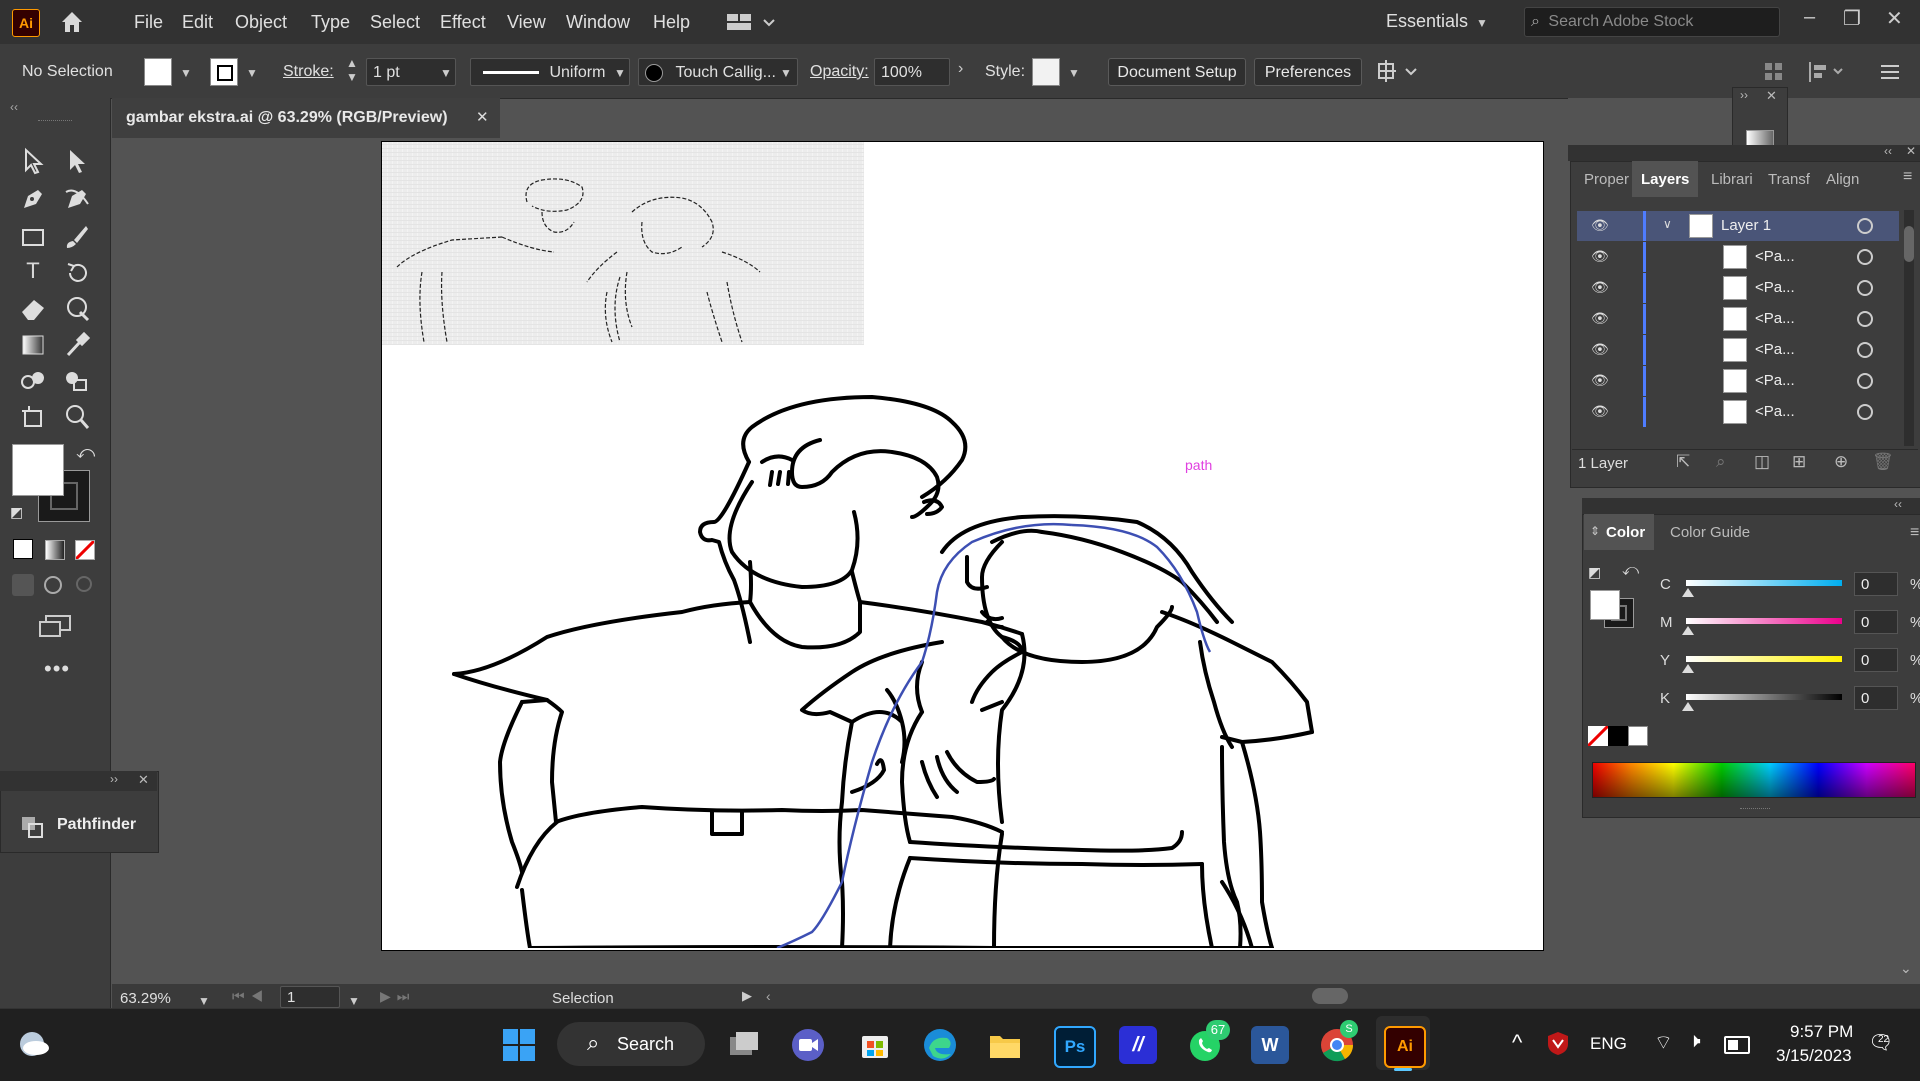 This screenshot has width=1920, height=1081. Describe the element at coordinates (158, 72) in the screenshot. I see `fill-swatch` at that location.